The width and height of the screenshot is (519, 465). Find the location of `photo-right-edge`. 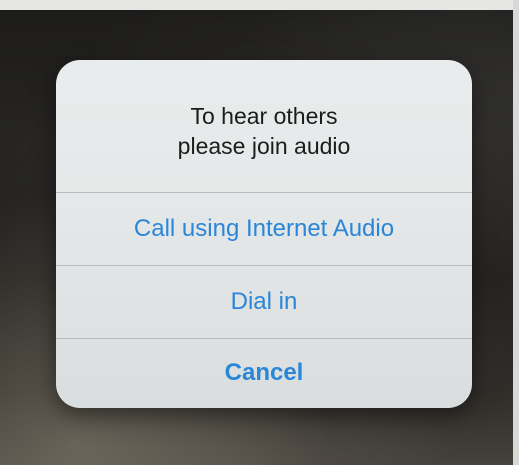

photo-right-edge is located at coordinates (516, 232).